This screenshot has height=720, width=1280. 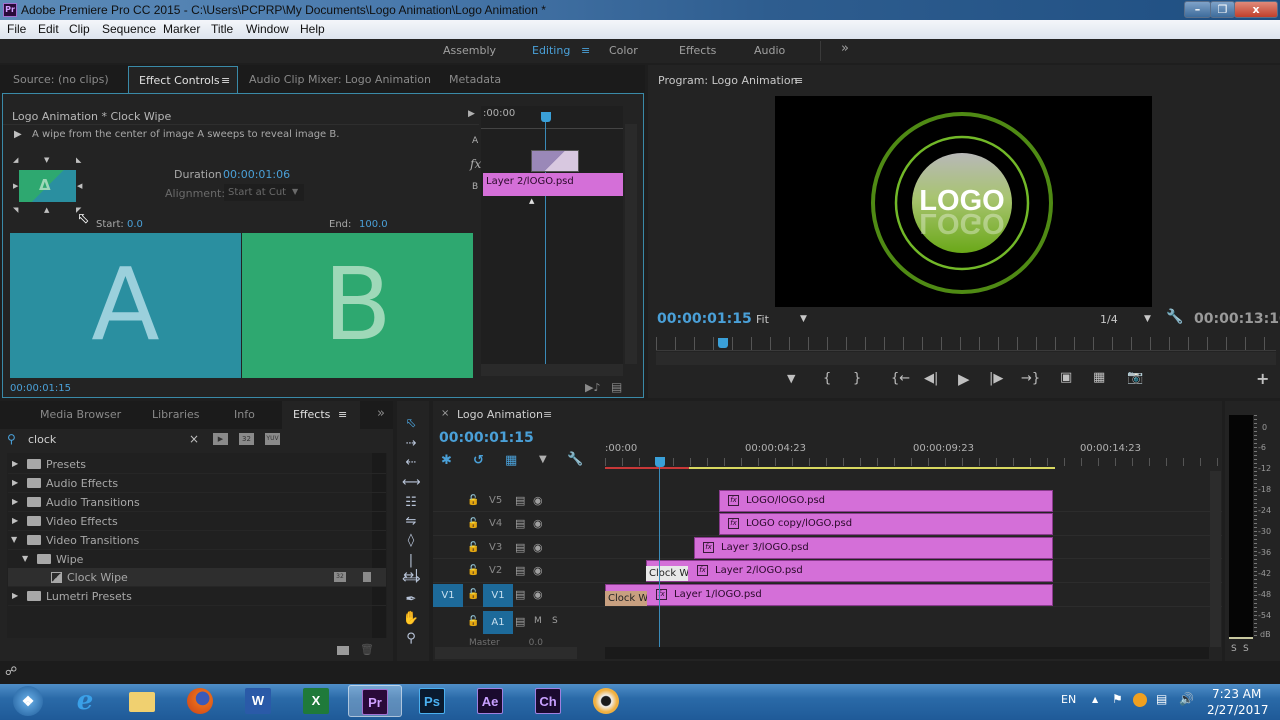 What do you see at coordinates (15, 160) in the screenshot?
I see `direction-nw-icon: ◢` at bounding box center [15, 160].